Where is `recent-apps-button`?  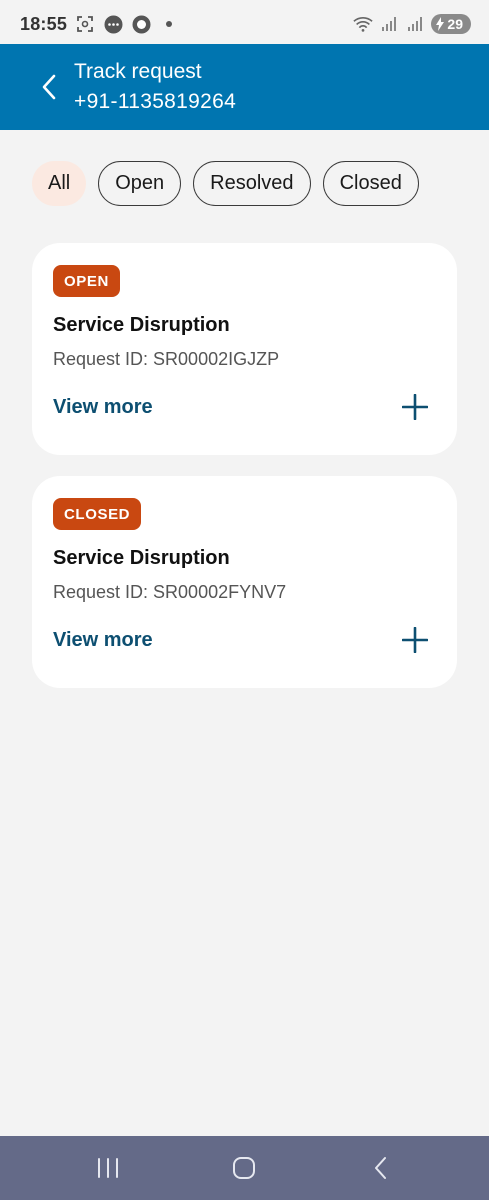 recent-apps-button is located at coordinates (108, 1168).